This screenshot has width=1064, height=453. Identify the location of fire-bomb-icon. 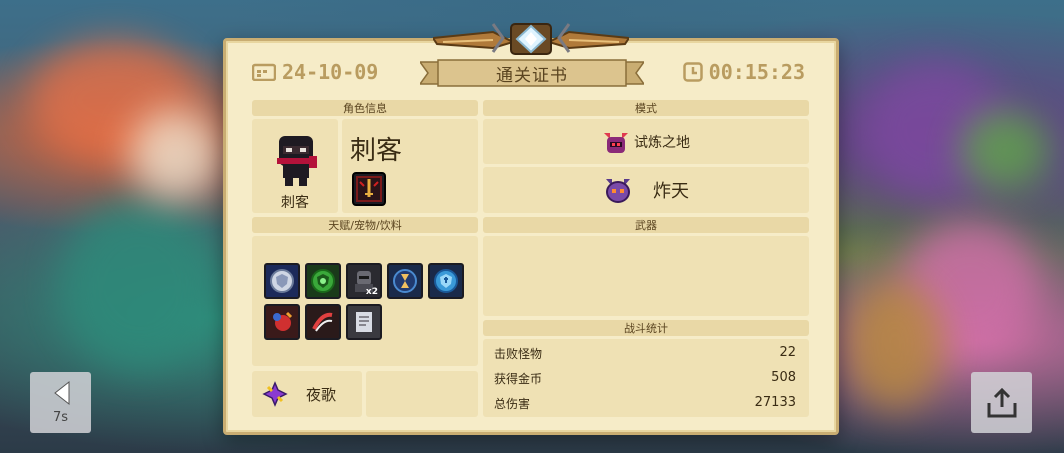
(282, 322).